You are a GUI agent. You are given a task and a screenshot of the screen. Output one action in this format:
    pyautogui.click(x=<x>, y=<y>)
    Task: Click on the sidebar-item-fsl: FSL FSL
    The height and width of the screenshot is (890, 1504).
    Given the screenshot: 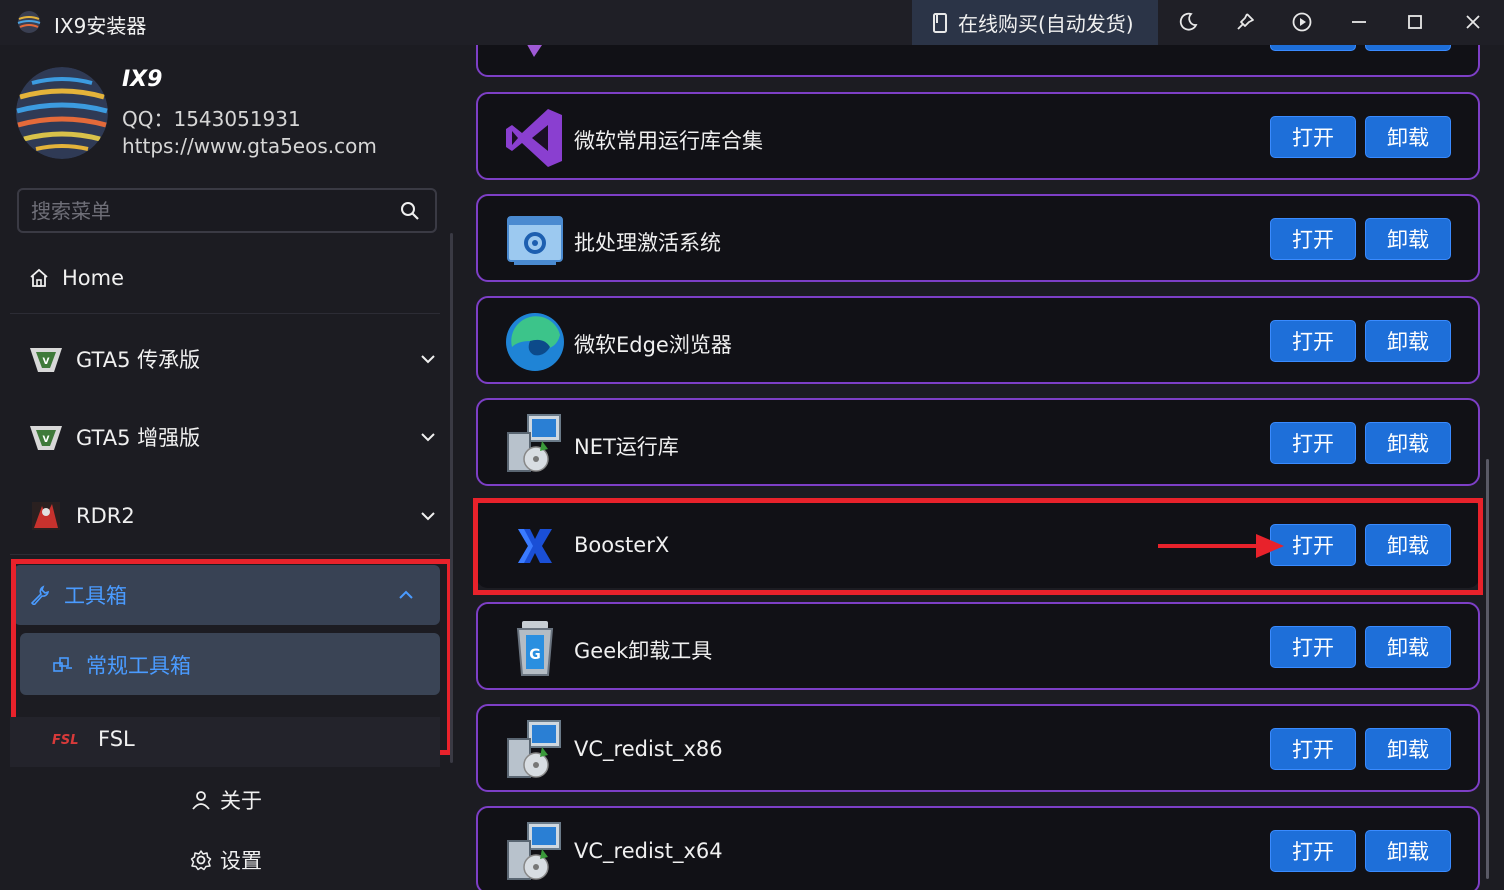 What is the action you would take?
    pyautogui.click(x=242, y=739)
    